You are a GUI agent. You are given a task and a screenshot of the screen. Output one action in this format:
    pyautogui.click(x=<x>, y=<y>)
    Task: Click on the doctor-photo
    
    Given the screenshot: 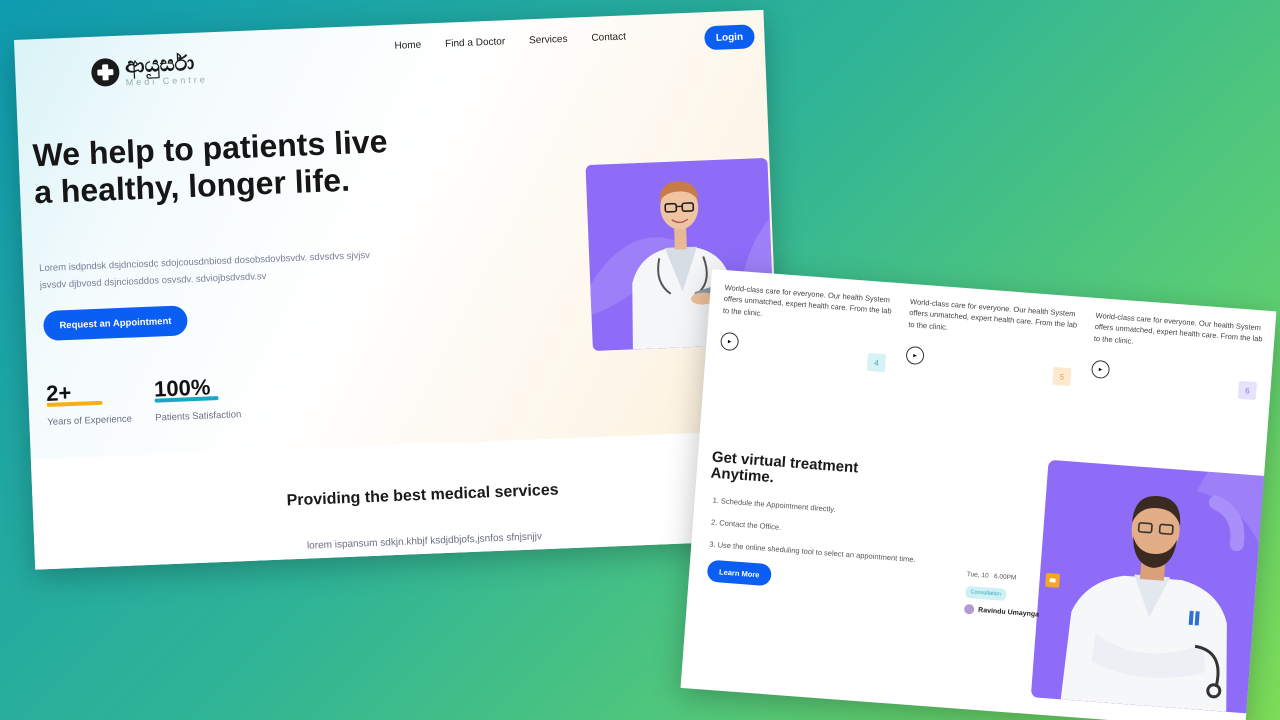 What is the action you would take?
    pyautogui.click(x=1150, y=586)
    